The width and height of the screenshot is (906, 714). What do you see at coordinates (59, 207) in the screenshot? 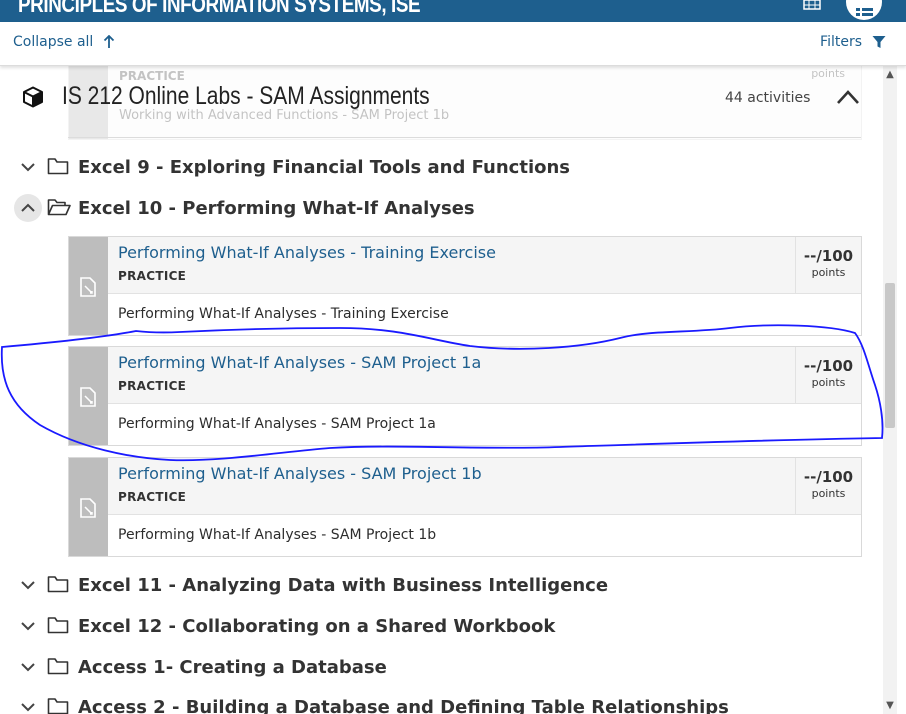
I see `folder-open-icon` at bounding box center [59, 207].